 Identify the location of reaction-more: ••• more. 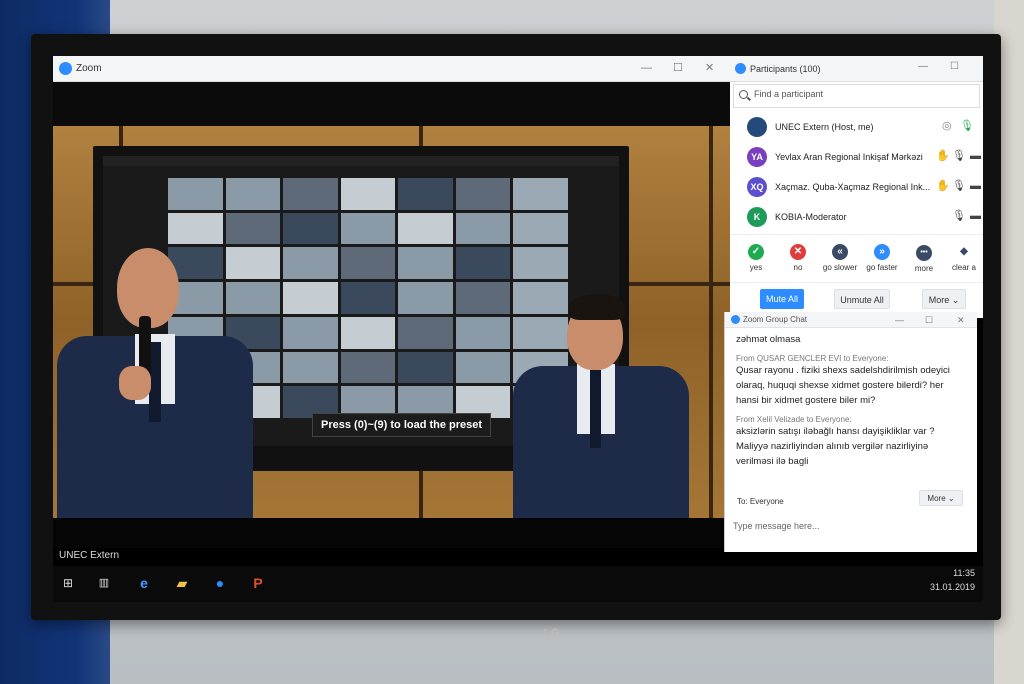
(924, 257).